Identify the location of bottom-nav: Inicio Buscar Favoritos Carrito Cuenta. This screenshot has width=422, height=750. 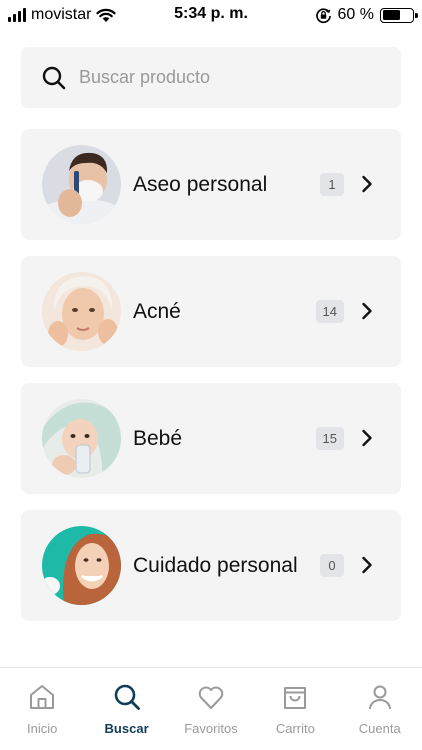
(211, 708).